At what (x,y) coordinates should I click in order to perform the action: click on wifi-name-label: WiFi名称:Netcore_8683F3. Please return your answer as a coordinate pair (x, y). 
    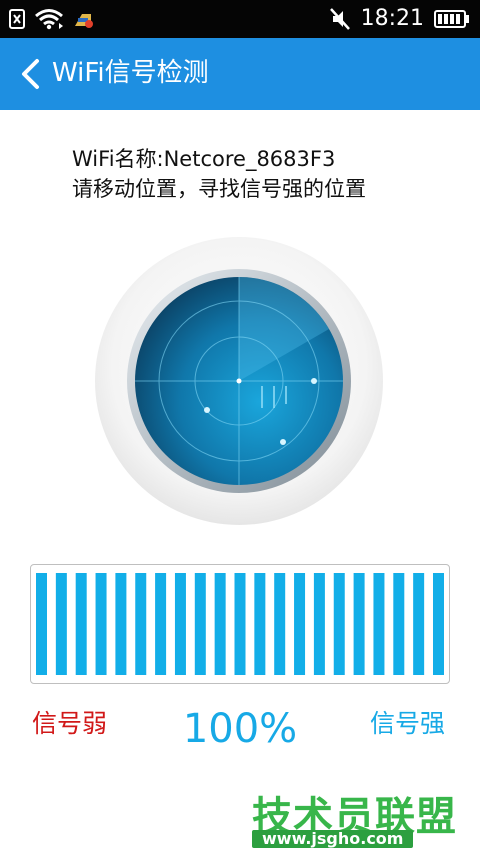
    Looking at the image, I should click on (204, 159).